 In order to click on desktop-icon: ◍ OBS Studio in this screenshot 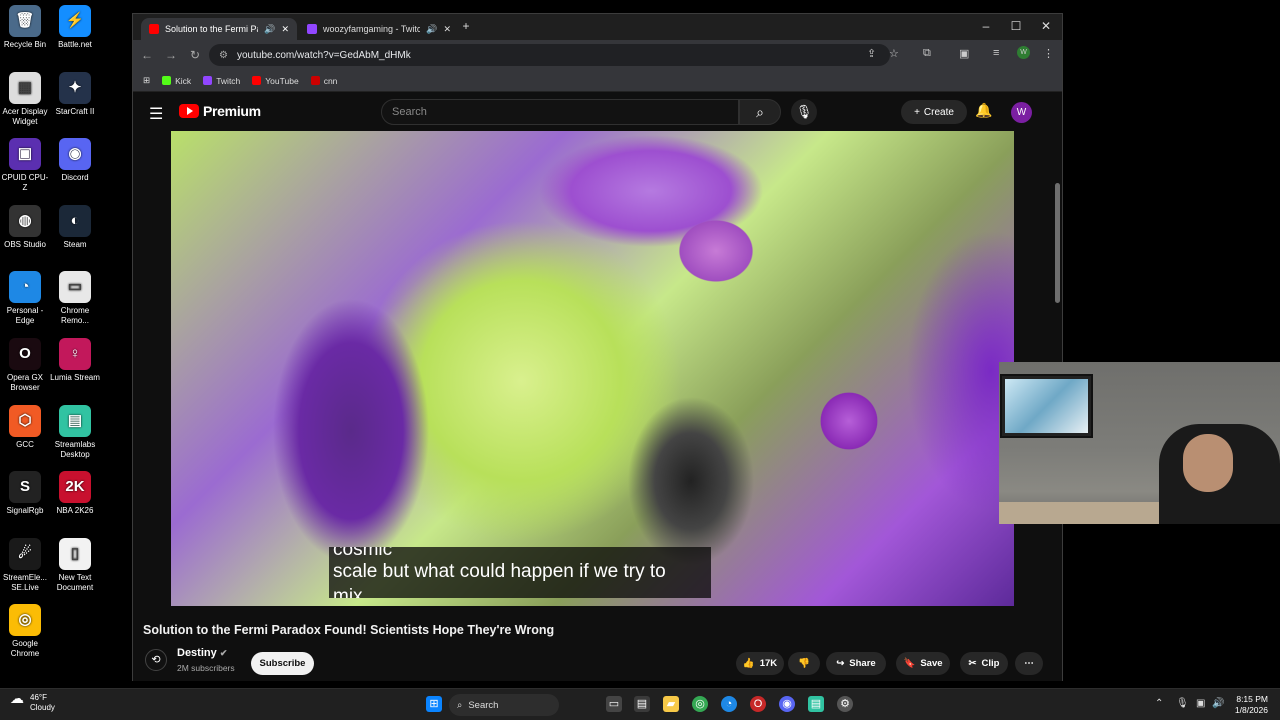, I will do `click(25, 227)`.